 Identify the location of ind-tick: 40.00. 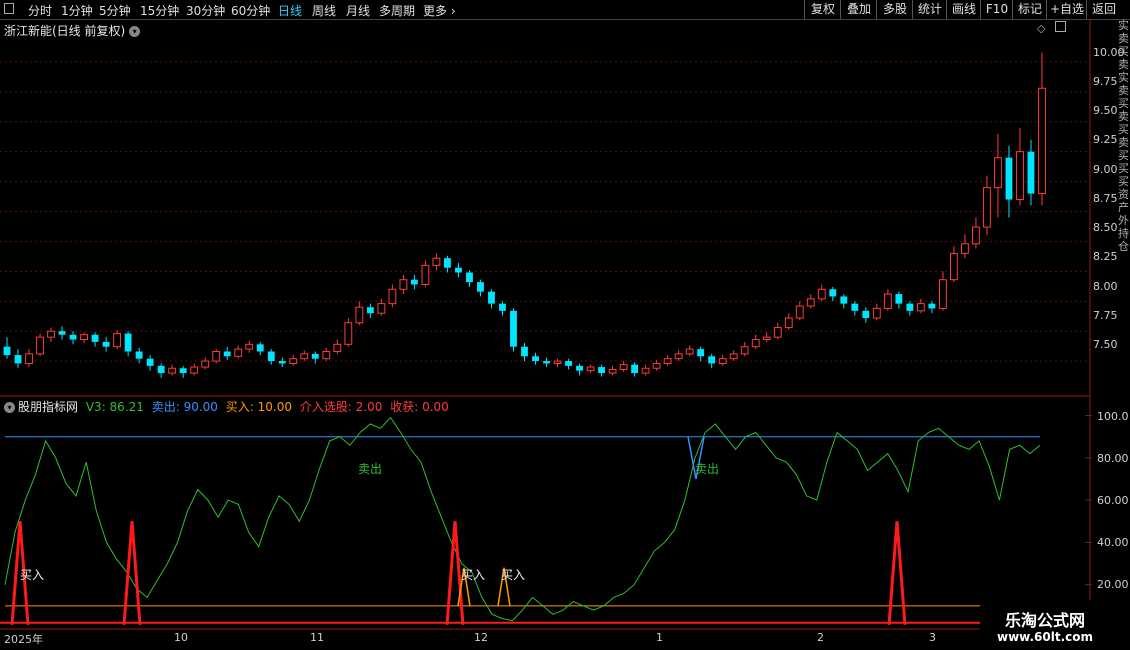
(1113, 542).